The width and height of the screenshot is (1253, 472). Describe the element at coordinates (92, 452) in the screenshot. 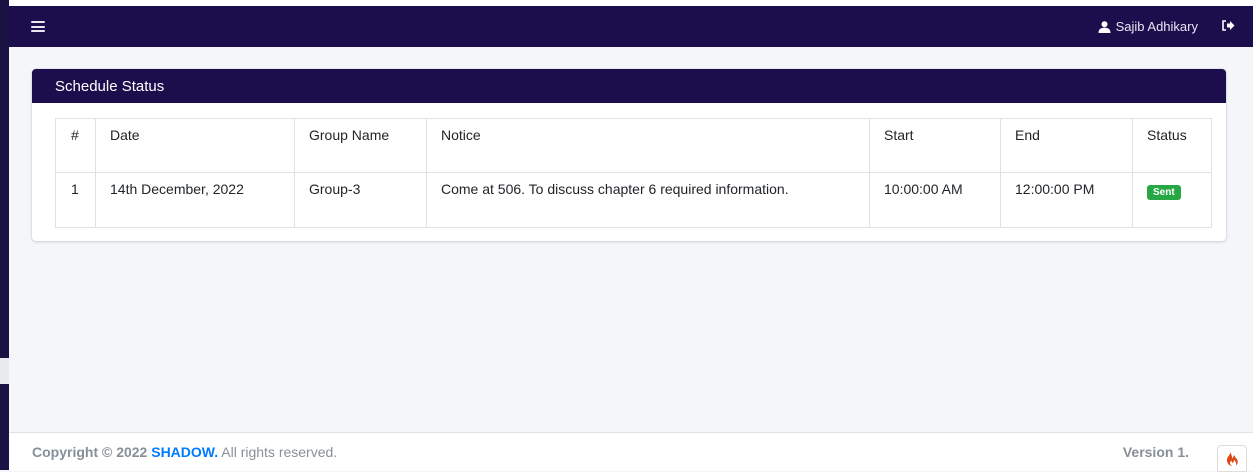

I see `copyright-text: Copyright © 2022` at that location.